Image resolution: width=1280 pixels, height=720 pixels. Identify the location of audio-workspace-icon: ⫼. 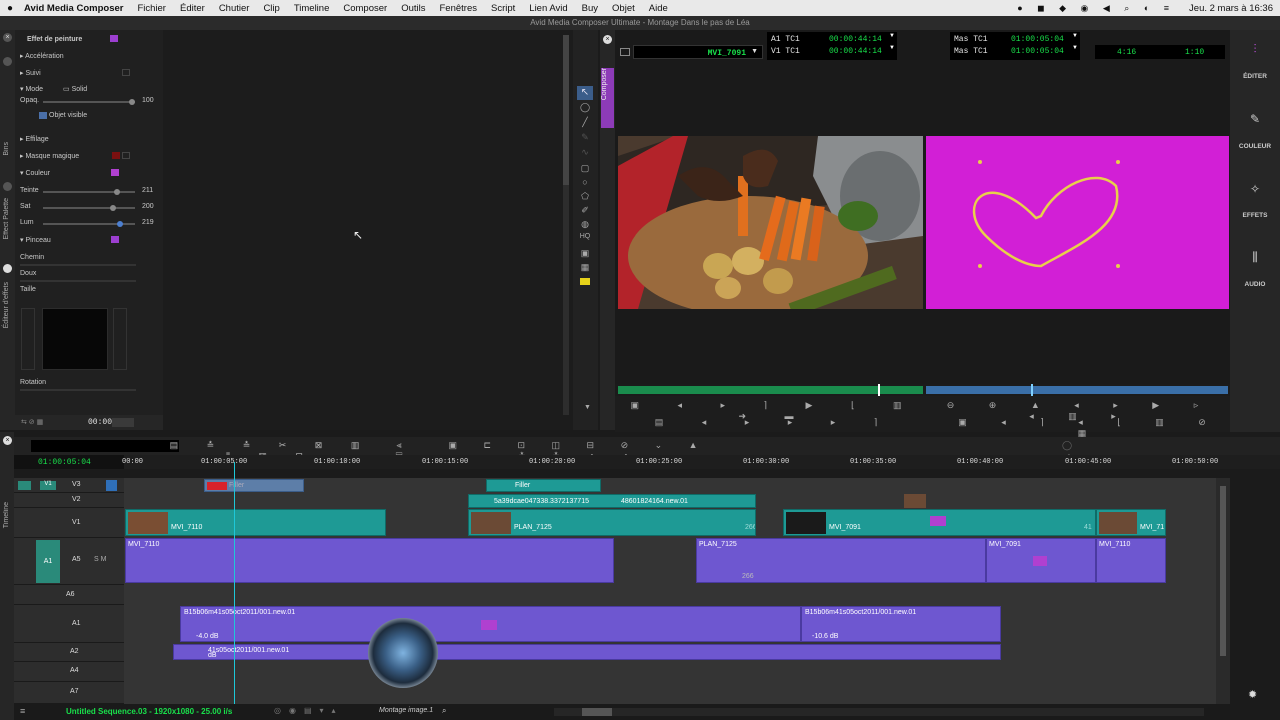
(1255, 257).